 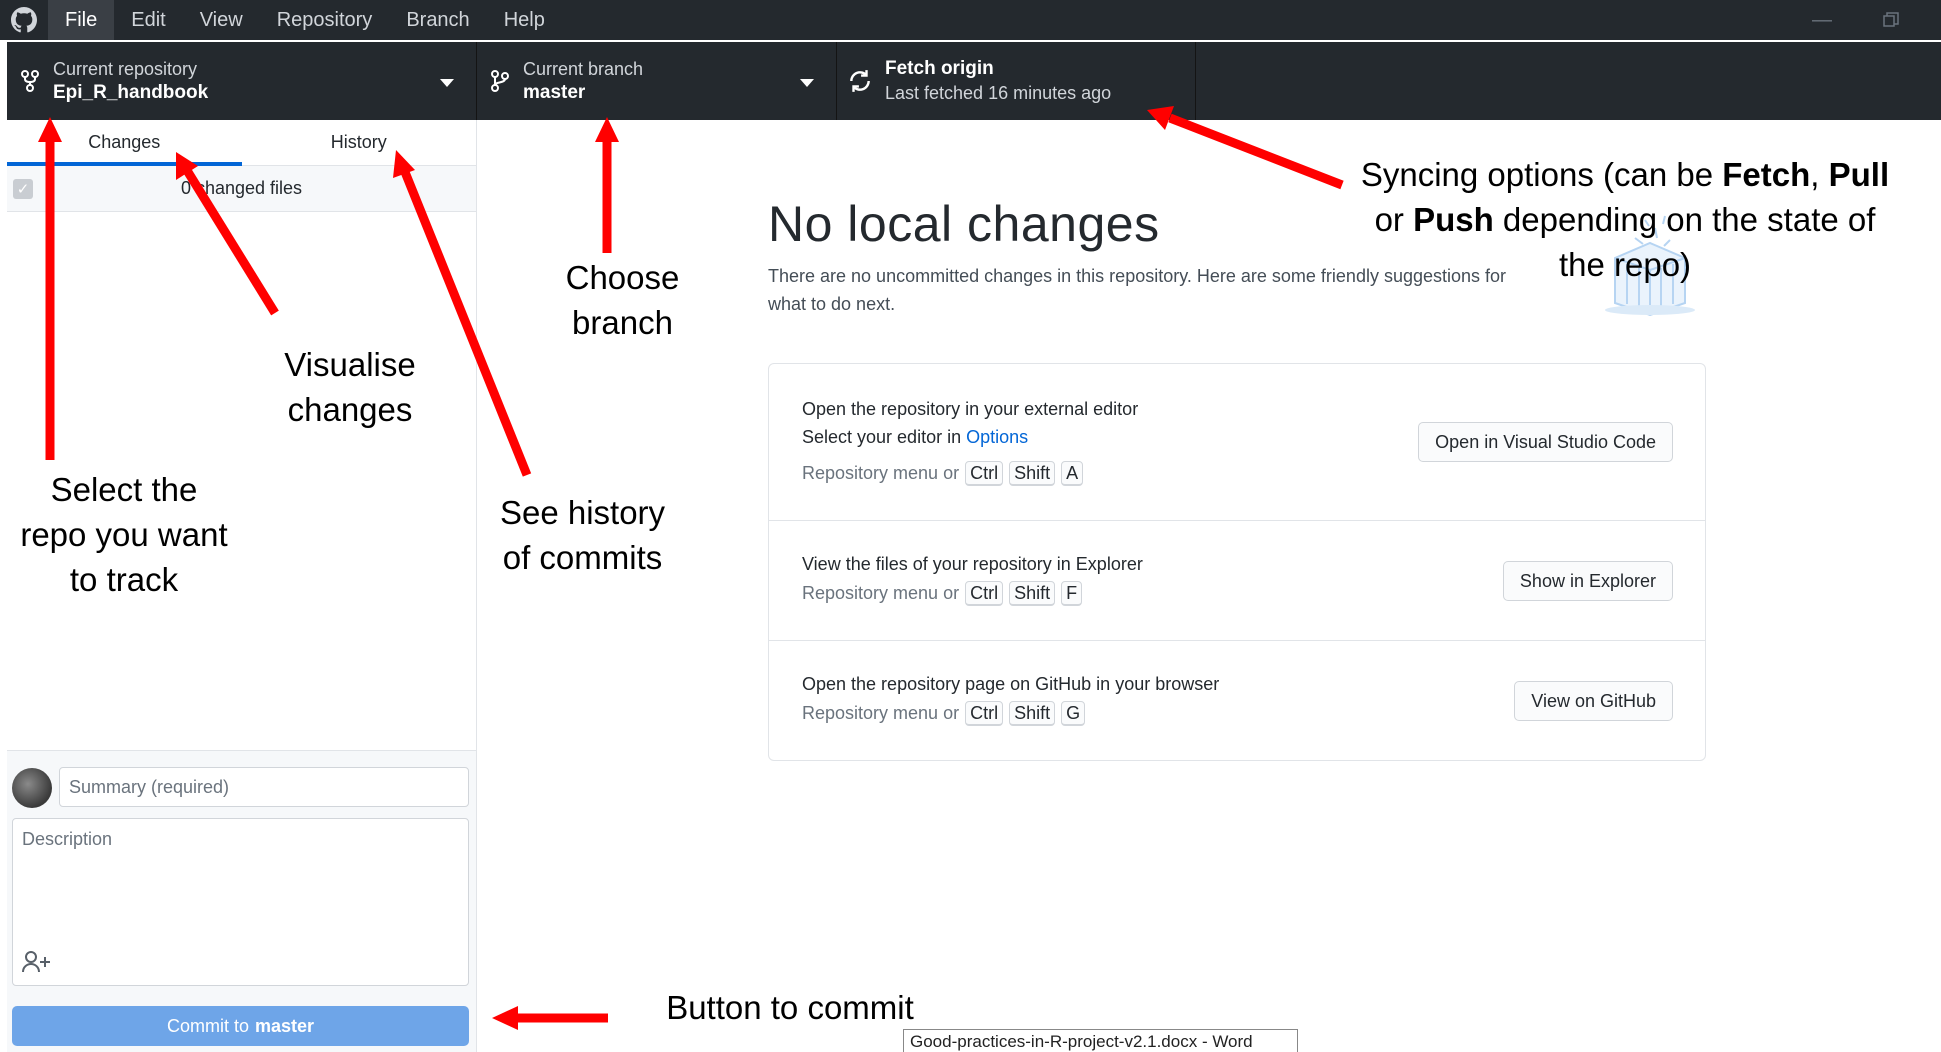 I want to click on keyboard-shortcut: Repository menu or Ctrl Shift A, so click(x=943, y=473).